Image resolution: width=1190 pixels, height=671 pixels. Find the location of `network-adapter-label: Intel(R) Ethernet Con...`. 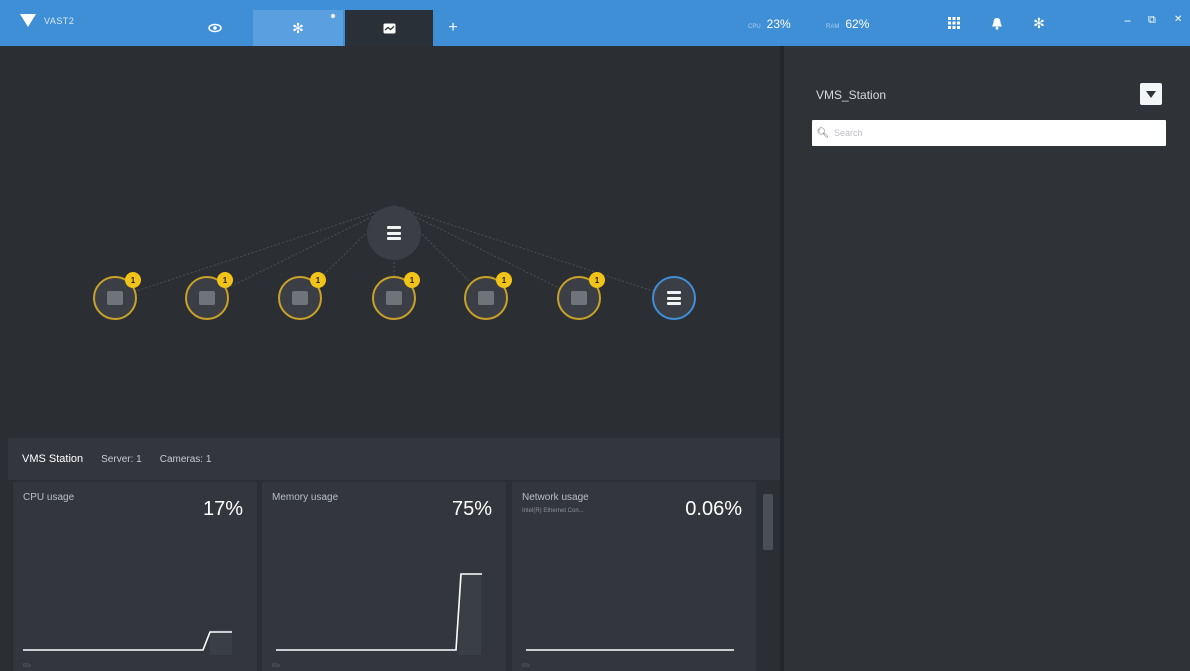

network-adapter-label: Intel(R) Ethernet Con... is located at coordinates (553, 511).